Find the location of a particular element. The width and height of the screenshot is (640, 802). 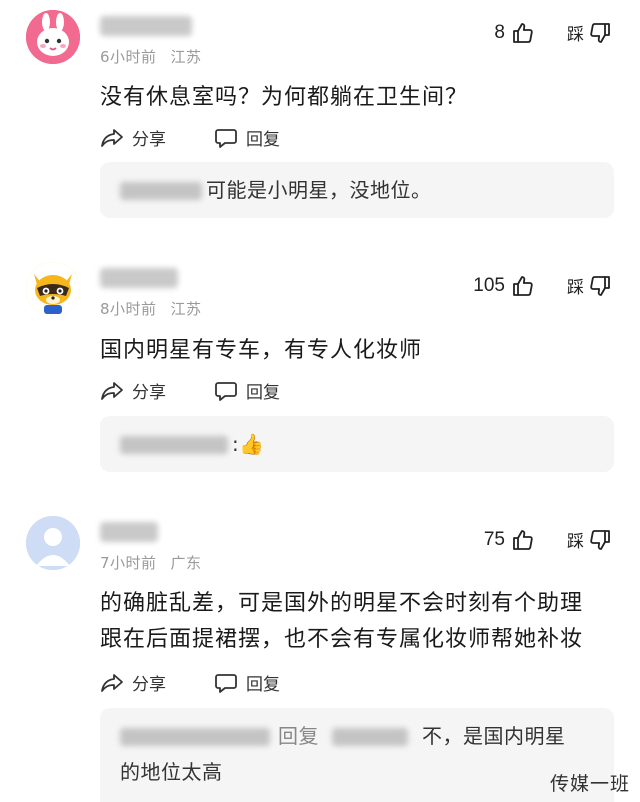

like-count: 8 is located at coordinates (499, 32).